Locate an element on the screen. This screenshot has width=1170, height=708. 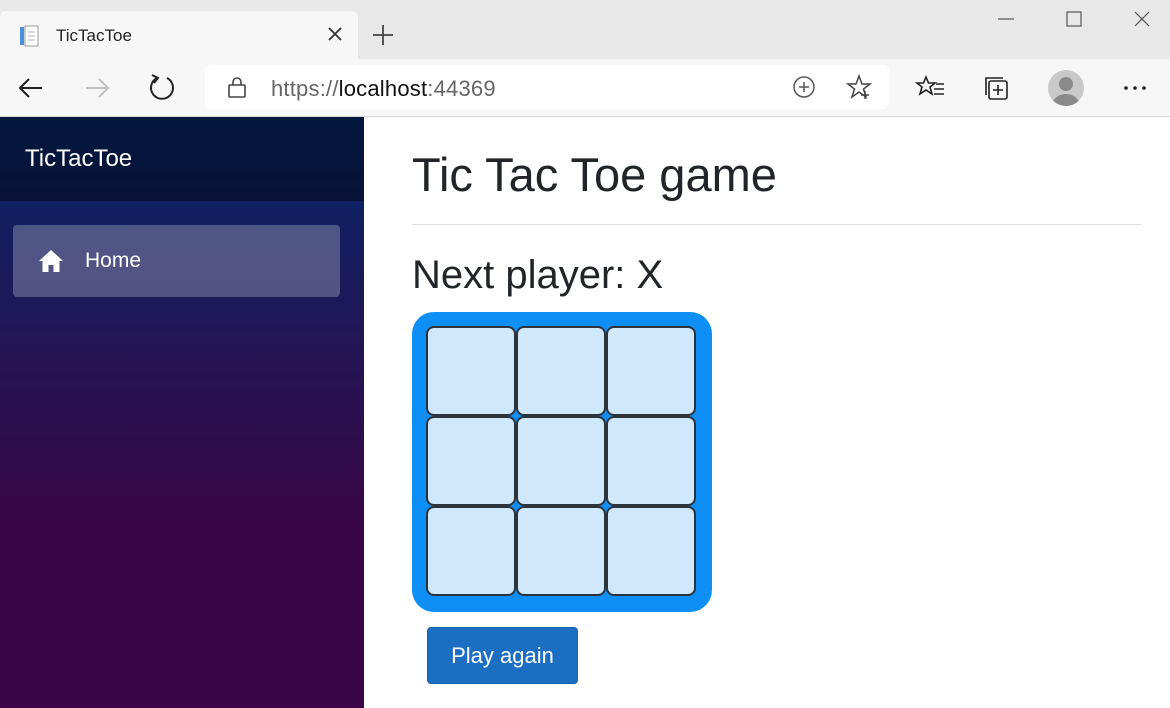
browser-toolbar: https://localhost:44369 is located at coordinates (585, 88).